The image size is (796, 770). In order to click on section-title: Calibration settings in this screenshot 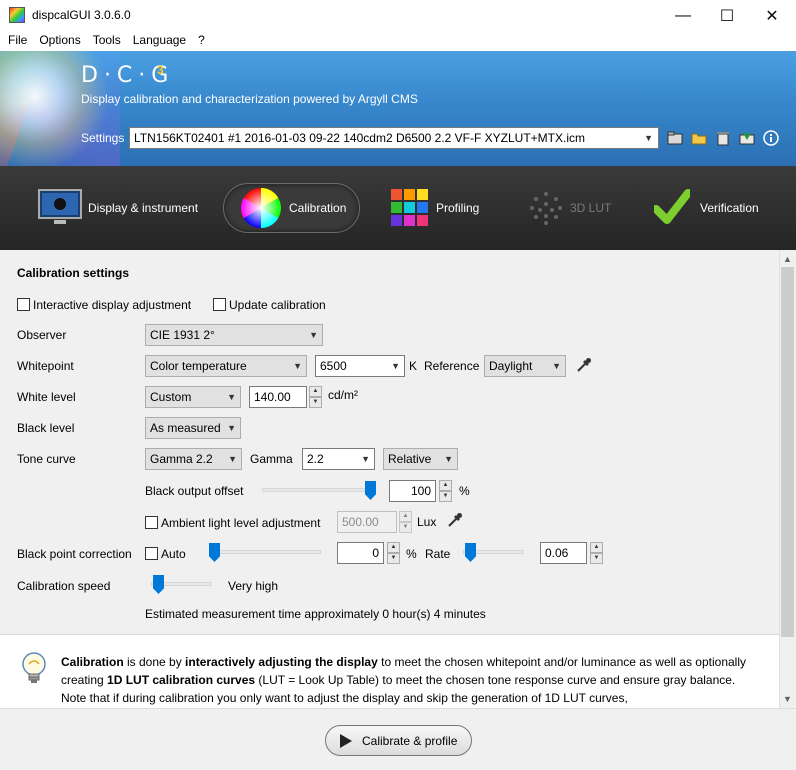, I will do `click(73, 273)`.